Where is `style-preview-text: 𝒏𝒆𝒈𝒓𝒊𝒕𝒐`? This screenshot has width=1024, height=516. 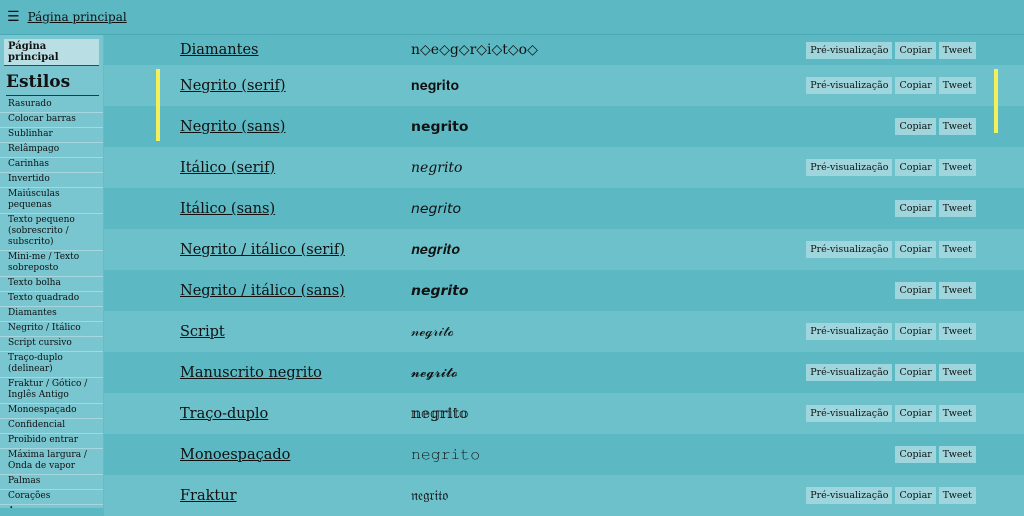 style-preview-text: 𝒏𝒆𝒈𝒓𝒊𝒕𝒐 is located at coordinates (436, 249).